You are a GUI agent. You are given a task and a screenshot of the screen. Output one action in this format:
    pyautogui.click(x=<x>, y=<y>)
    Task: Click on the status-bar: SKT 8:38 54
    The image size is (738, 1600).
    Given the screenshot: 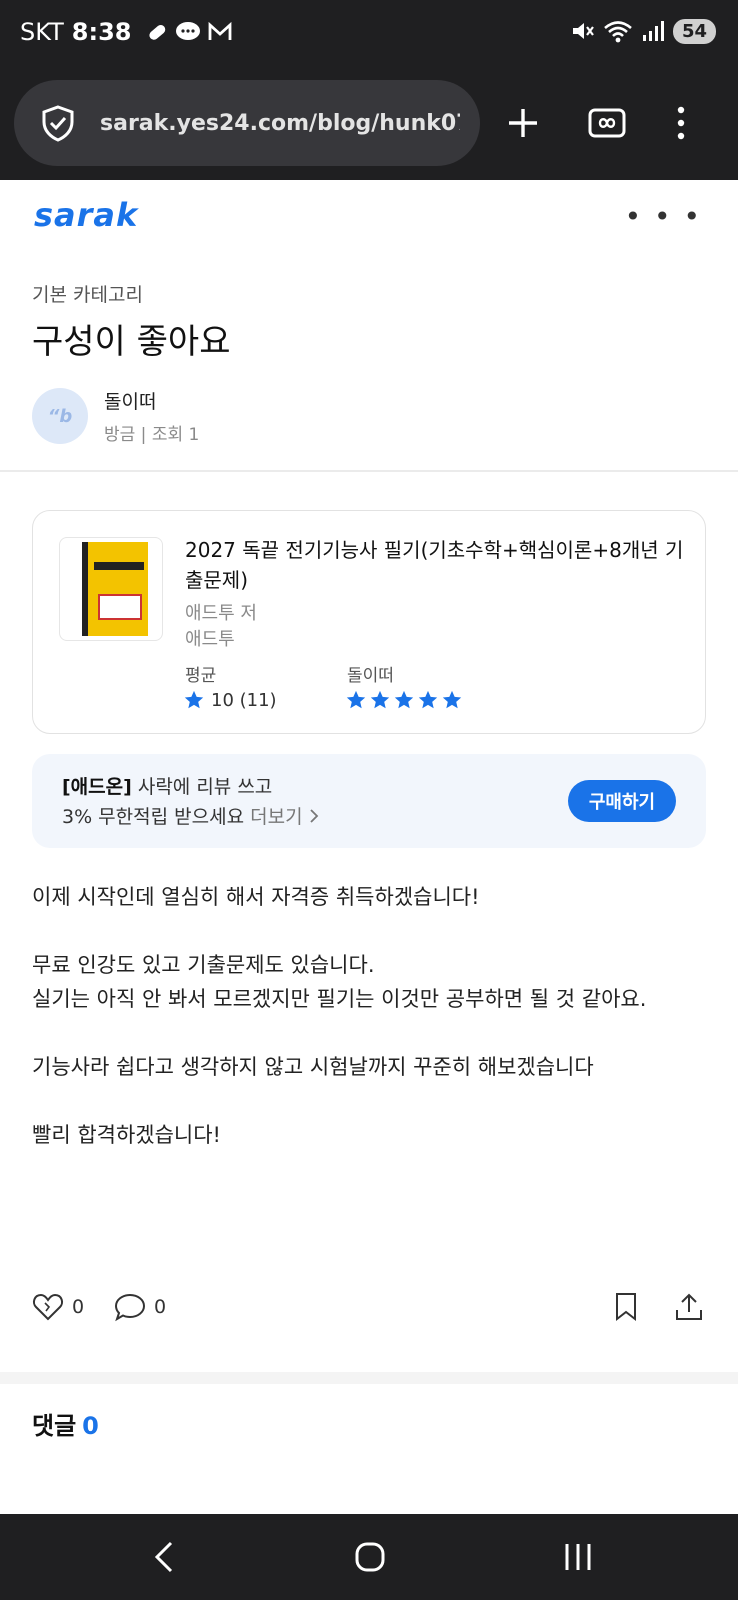 What is the action you would take?
    pyautogui.click(x=369, y=35)
    